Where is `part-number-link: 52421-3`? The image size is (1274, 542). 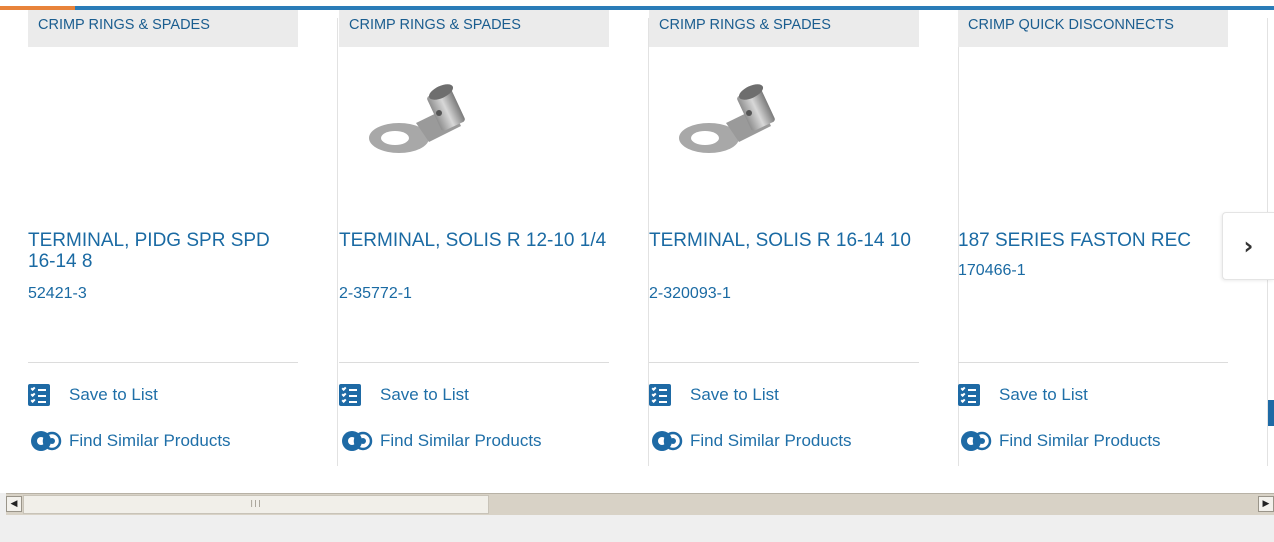
part-number-link: 52421-3 is located at coordinates (163, 294).